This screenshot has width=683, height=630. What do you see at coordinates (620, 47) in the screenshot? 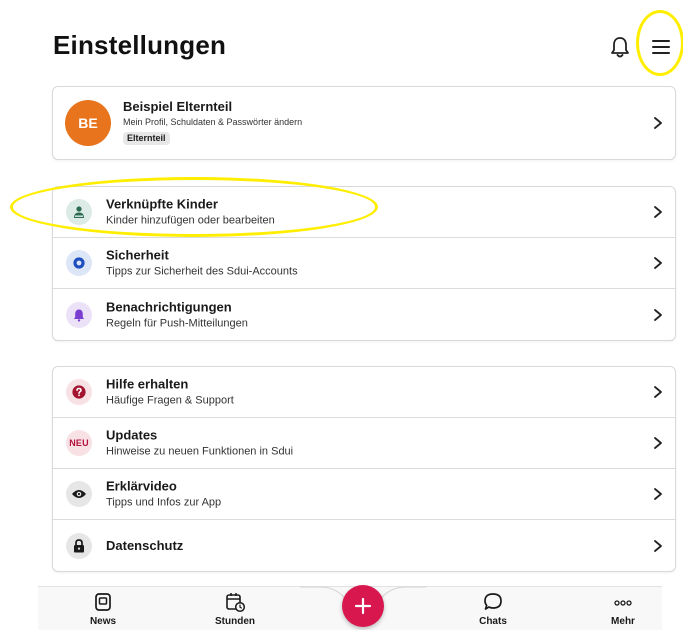
I see `bell-icon` at bounding box center [620, 47].